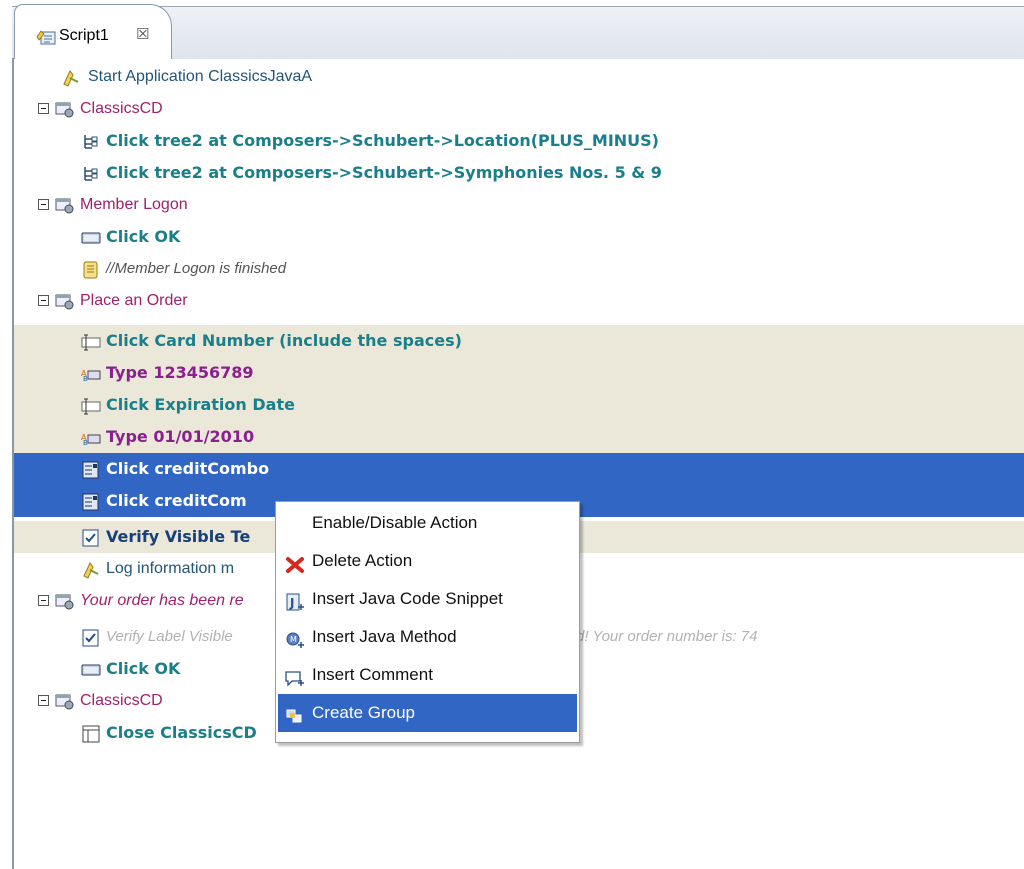  I want to click on tree-row-group-place-order: Place an Order, so click(519, 301).